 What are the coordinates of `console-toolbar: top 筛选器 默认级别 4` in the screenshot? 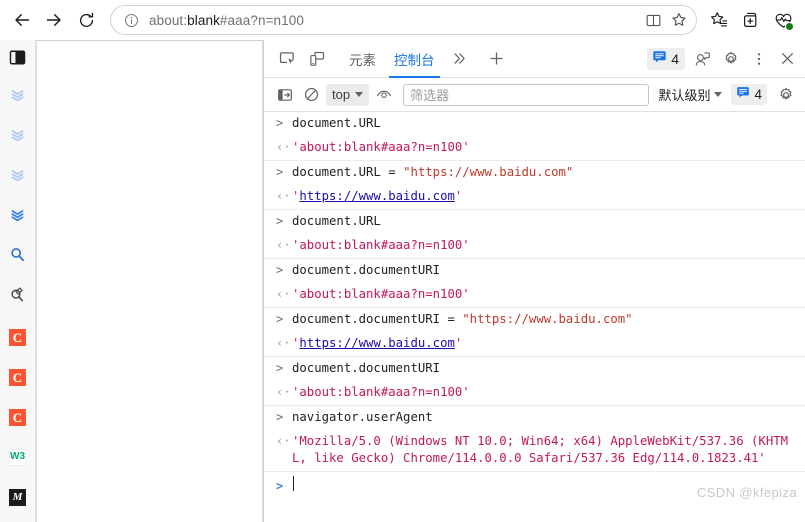 It's located at (534, 95).